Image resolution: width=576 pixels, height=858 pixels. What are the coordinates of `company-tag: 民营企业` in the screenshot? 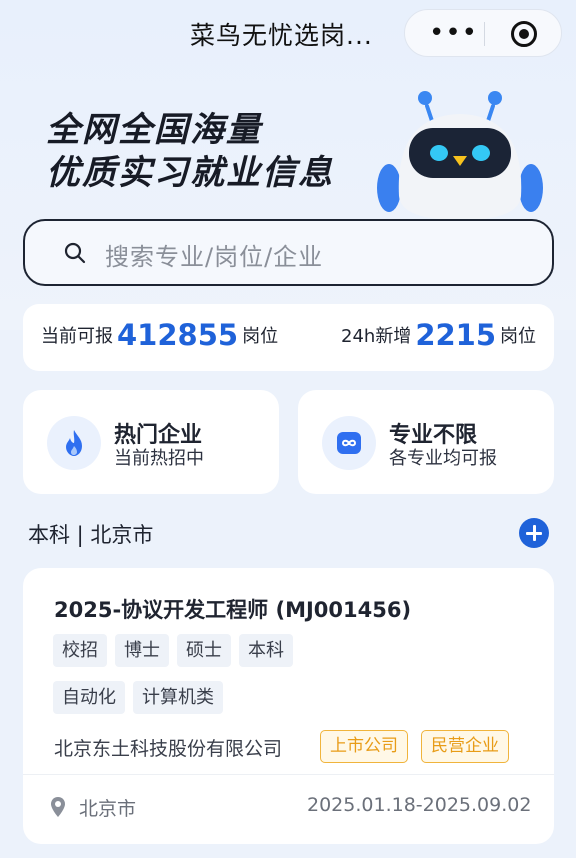 It's located at (465, 746).